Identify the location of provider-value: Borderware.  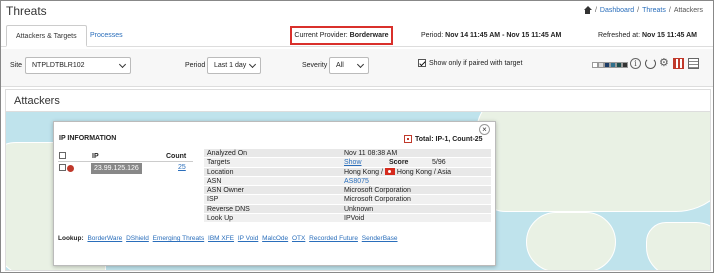
(369, 35).